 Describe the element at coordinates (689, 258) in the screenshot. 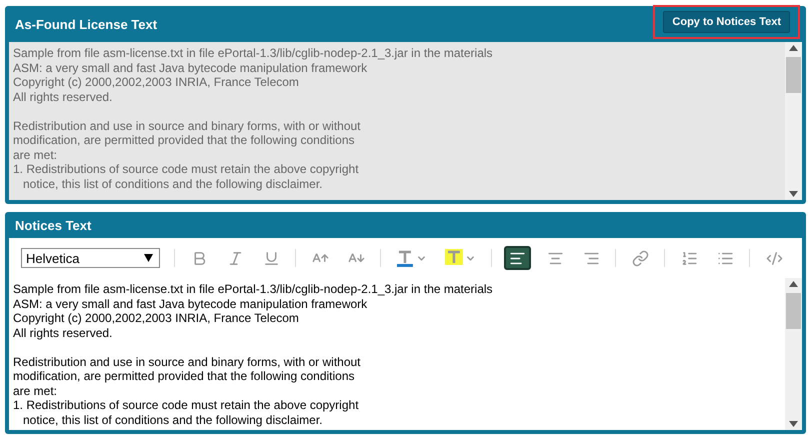

I see `numbered-list-icon` at that location.